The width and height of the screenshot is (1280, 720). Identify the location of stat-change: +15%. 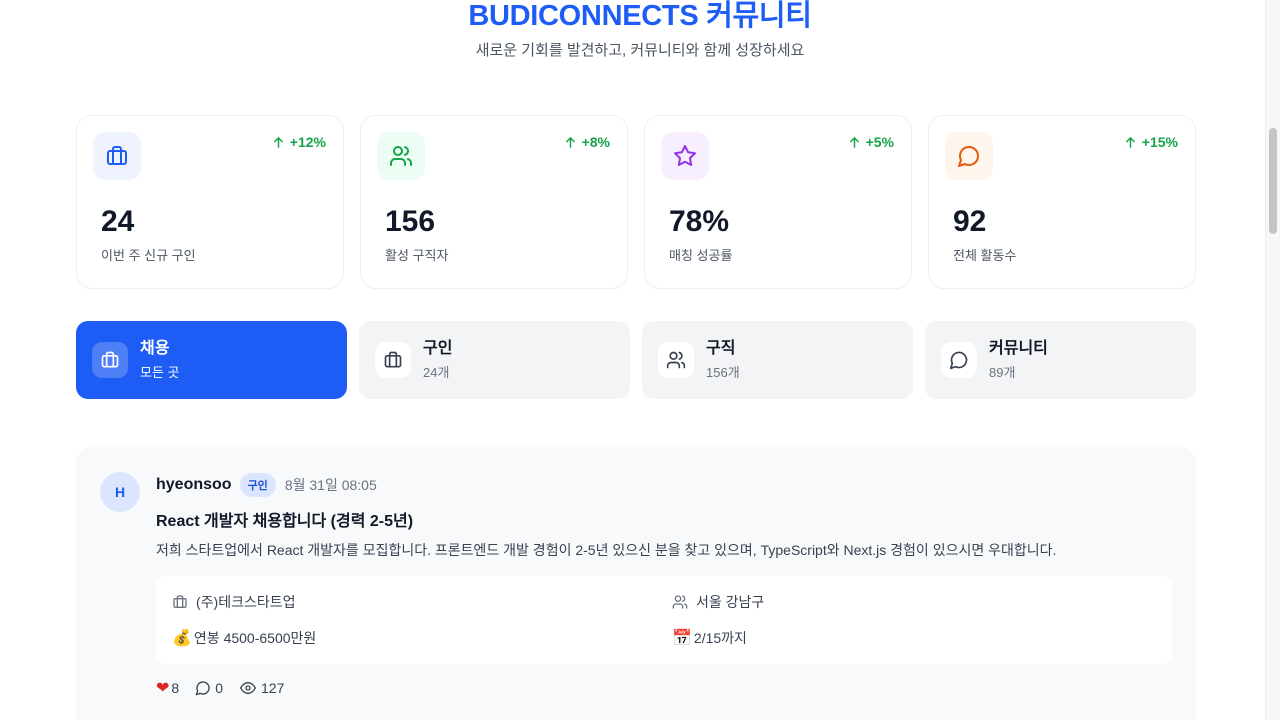
(1151, 142).